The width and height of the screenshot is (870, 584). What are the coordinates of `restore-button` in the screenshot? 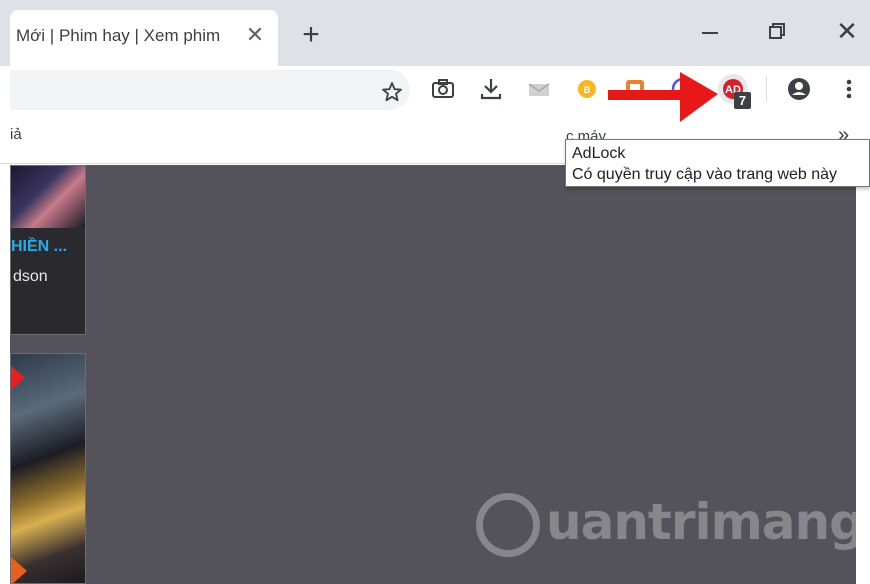 It's located at (777, 31).